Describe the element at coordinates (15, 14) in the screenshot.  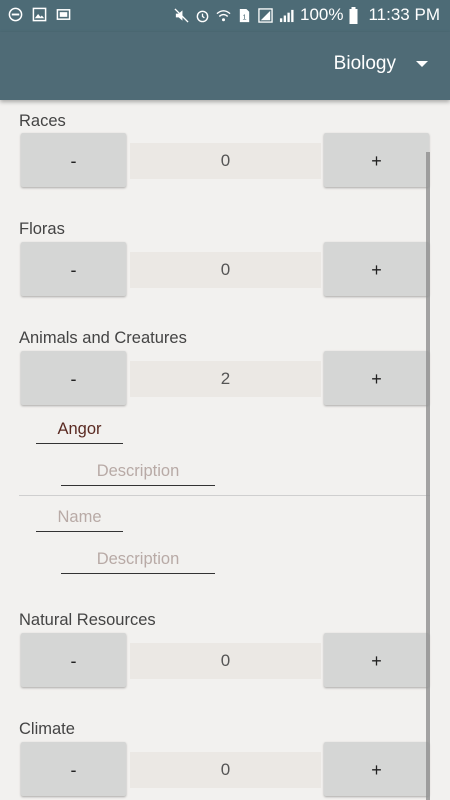
I see `do-not-disturb-icon` at that location.